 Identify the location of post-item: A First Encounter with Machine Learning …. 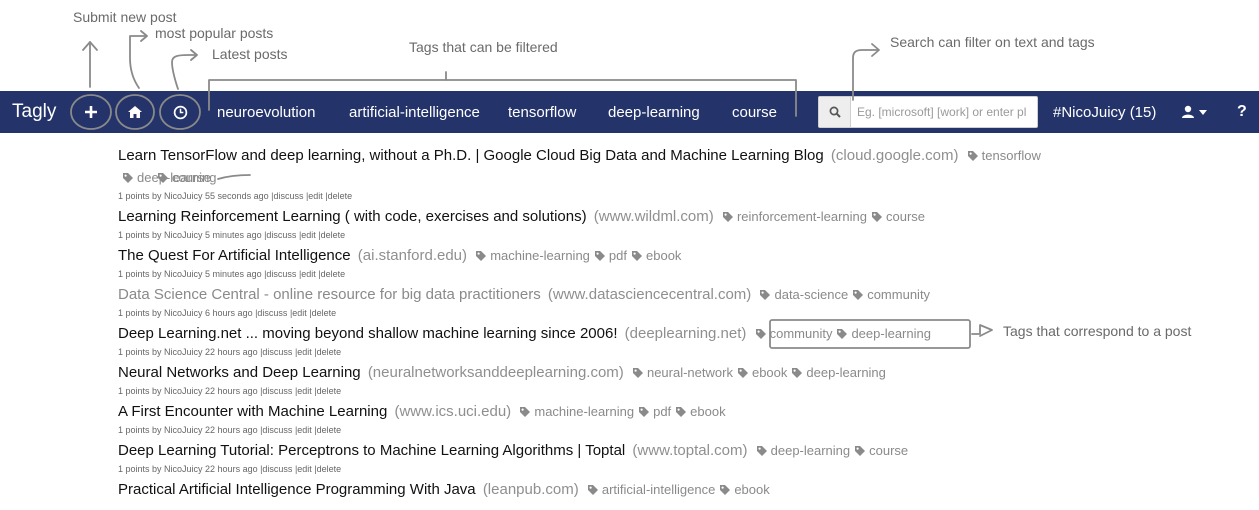
(623, 418).